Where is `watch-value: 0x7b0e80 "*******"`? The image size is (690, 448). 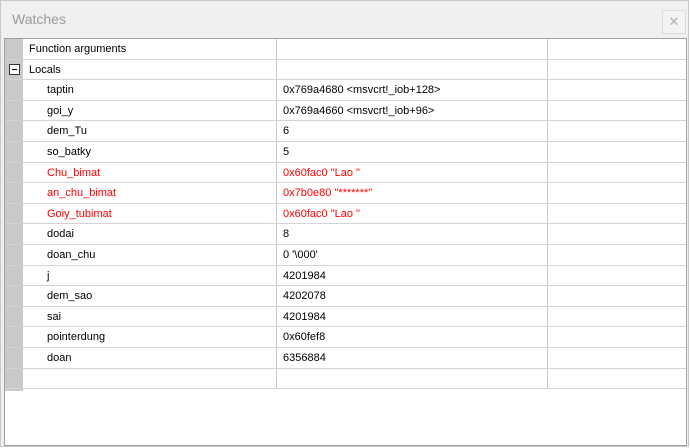 watch-value: 0x7b0e80 "*******" is located at coordinates (412, 193).